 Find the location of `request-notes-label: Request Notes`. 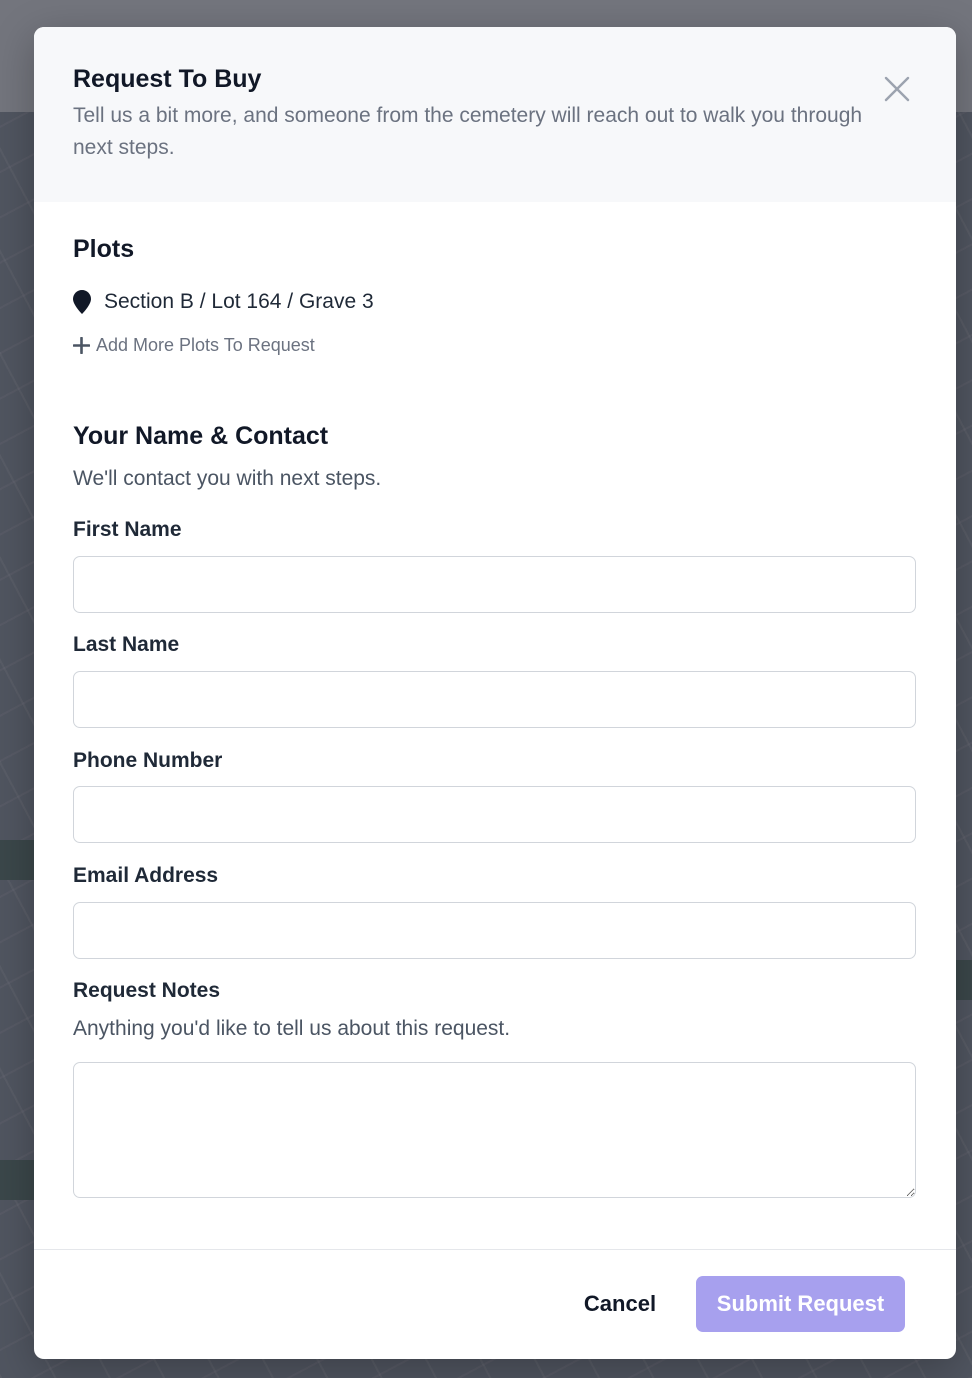

request-notes-label: Request Notes is located at coordinates (147, 990).